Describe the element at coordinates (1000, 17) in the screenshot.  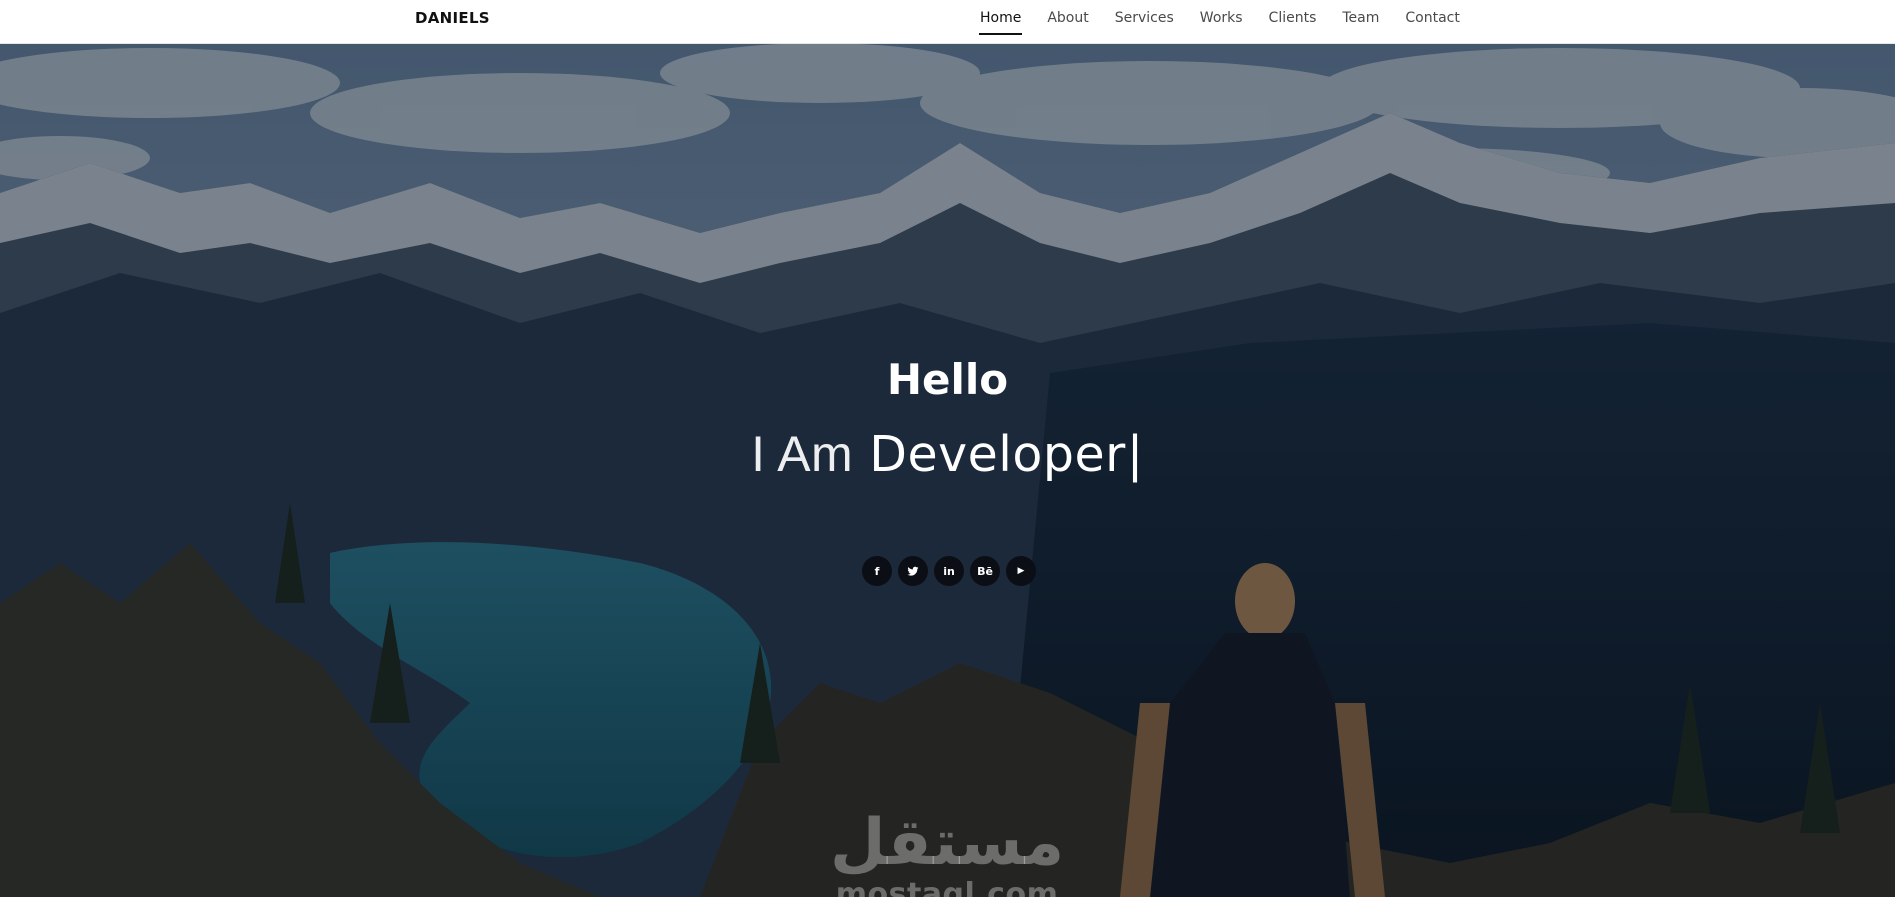
I see `nav-home: Home` at that location.